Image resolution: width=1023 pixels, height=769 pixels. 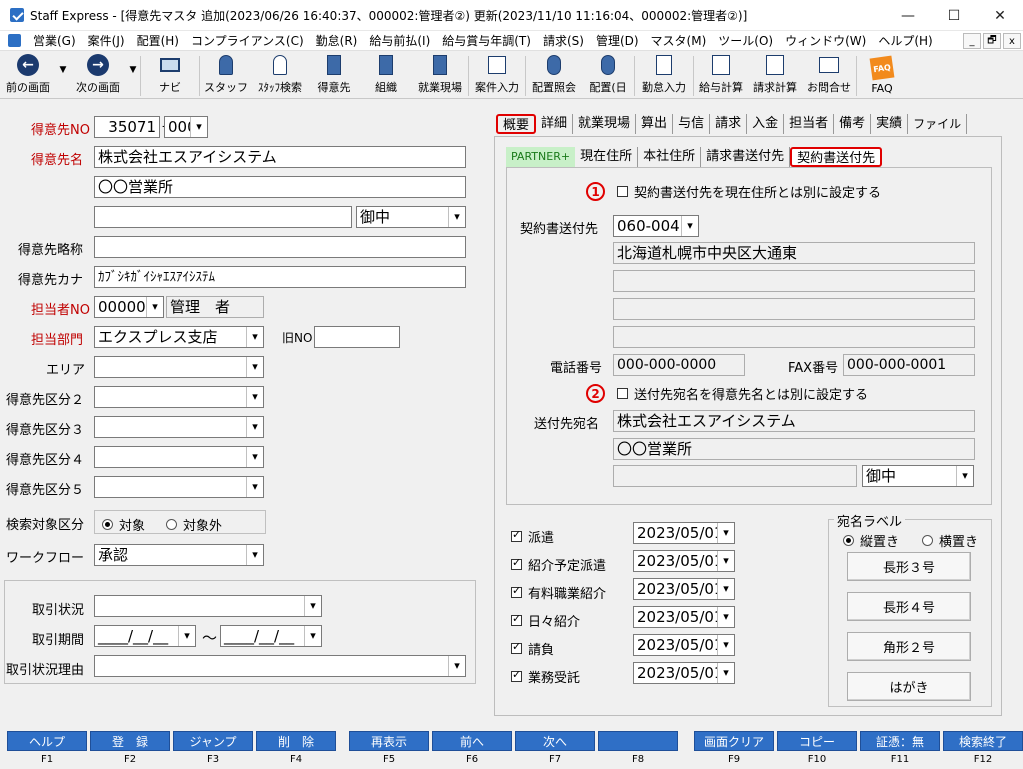 What do you see at coordinates (1000, 15) in the screenshot?
I see `close-button: ✕` at bounding box center [1000, 15].